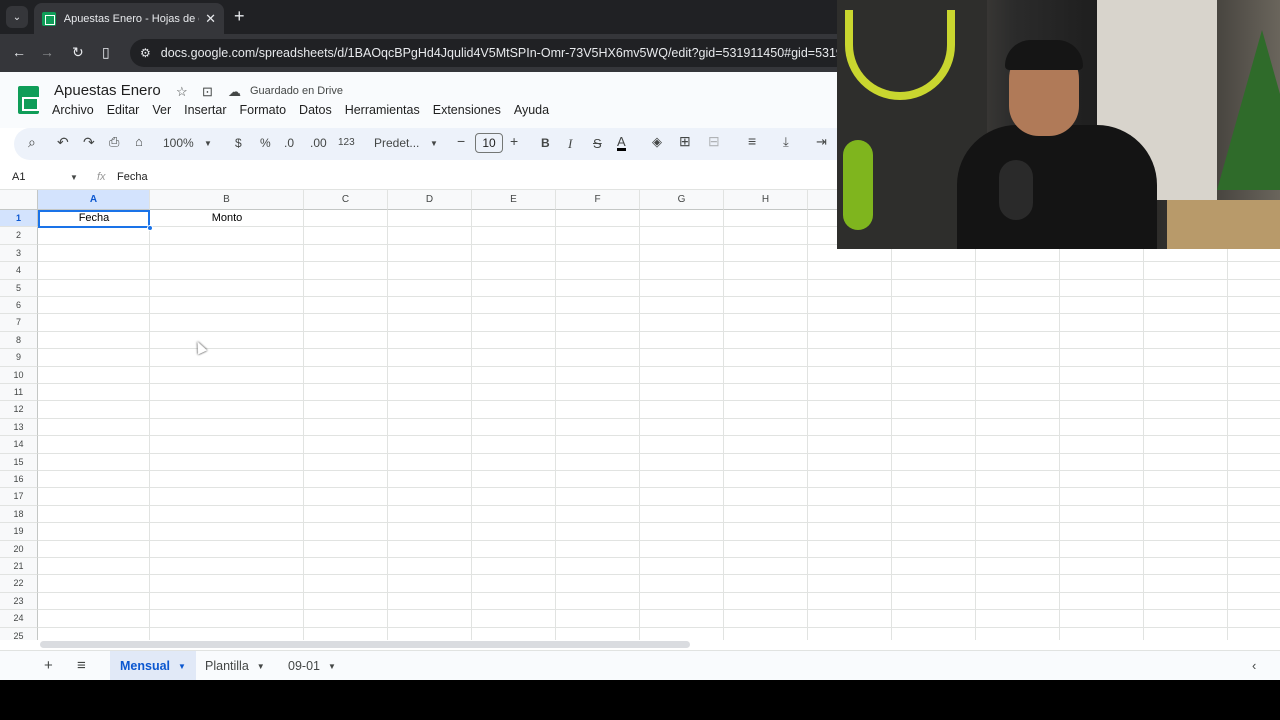  Describe the element at coordinates (129, 18) in the screenshot. I see `browser-tab: Apuestas Enero - Hojas de cálc ✕` at that location.